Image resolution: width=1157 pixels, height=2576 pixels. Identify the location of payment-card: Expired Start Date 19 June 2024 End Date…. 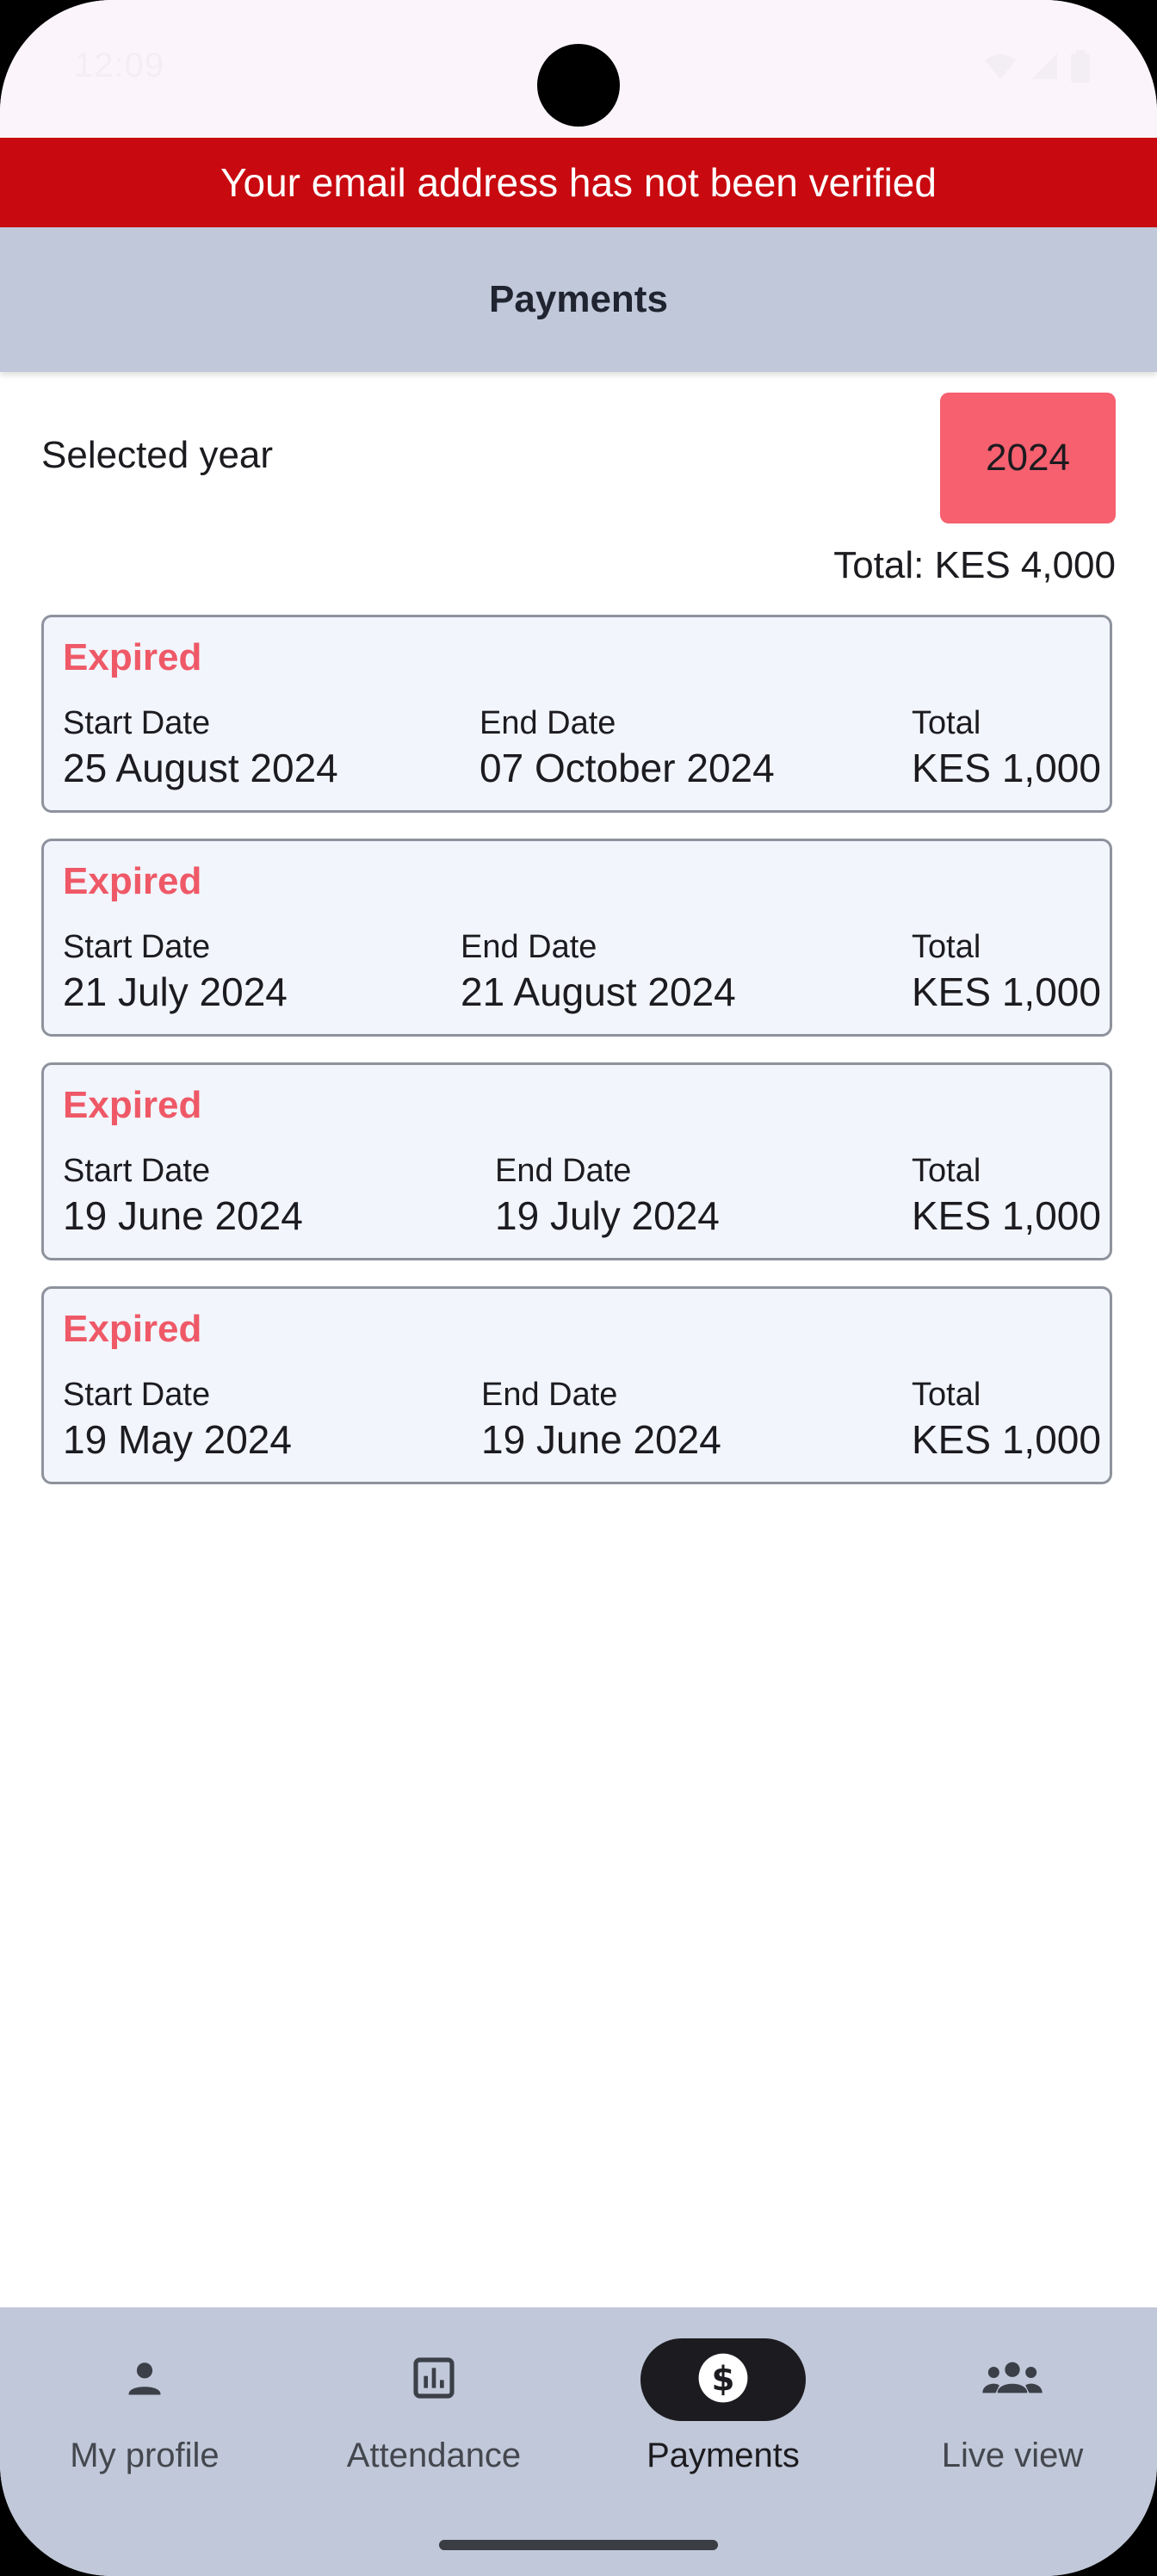
(577, 1161).